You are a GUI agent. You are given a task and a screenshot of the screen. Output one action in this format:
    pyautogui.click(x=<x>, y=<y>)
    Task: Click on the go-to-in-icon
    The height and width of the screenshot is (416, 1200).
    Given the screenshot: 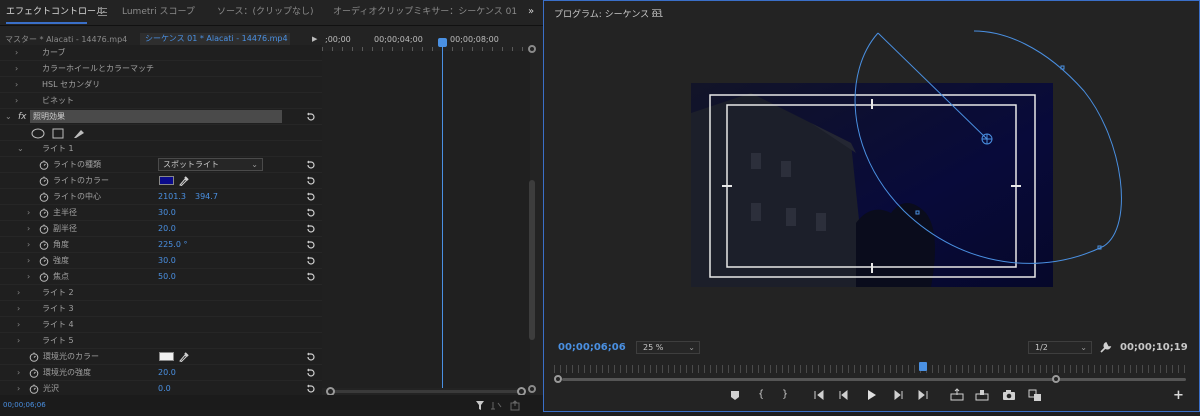 What is the action you would take?
    pyautogui.click(x=819, y=395)
    